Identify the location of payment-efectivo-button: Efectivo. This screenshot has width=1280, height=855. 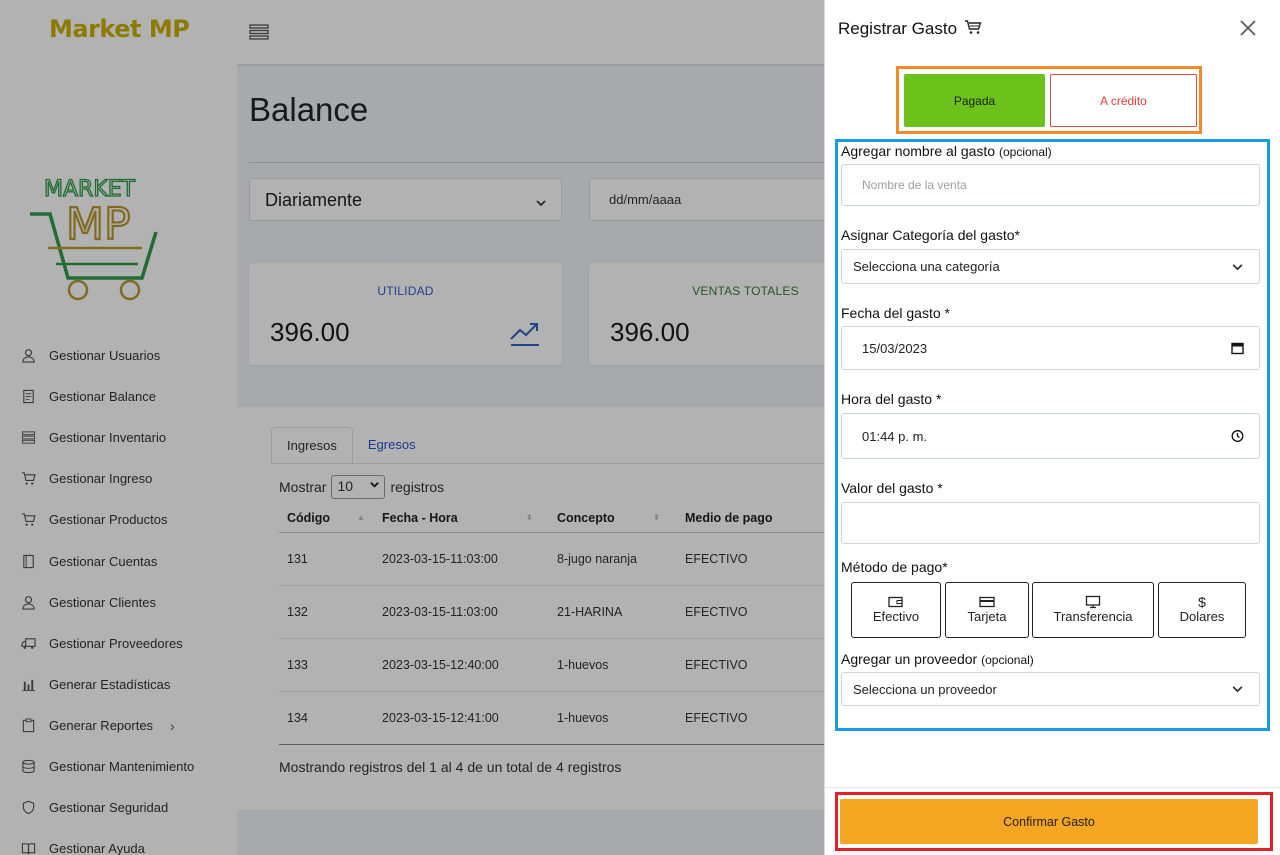
(896, 610).